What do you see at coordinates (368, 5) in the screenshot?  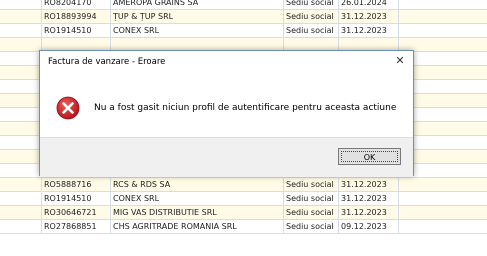 I see `cell-date: 26.01.2024` at bounding box center [368, 5].